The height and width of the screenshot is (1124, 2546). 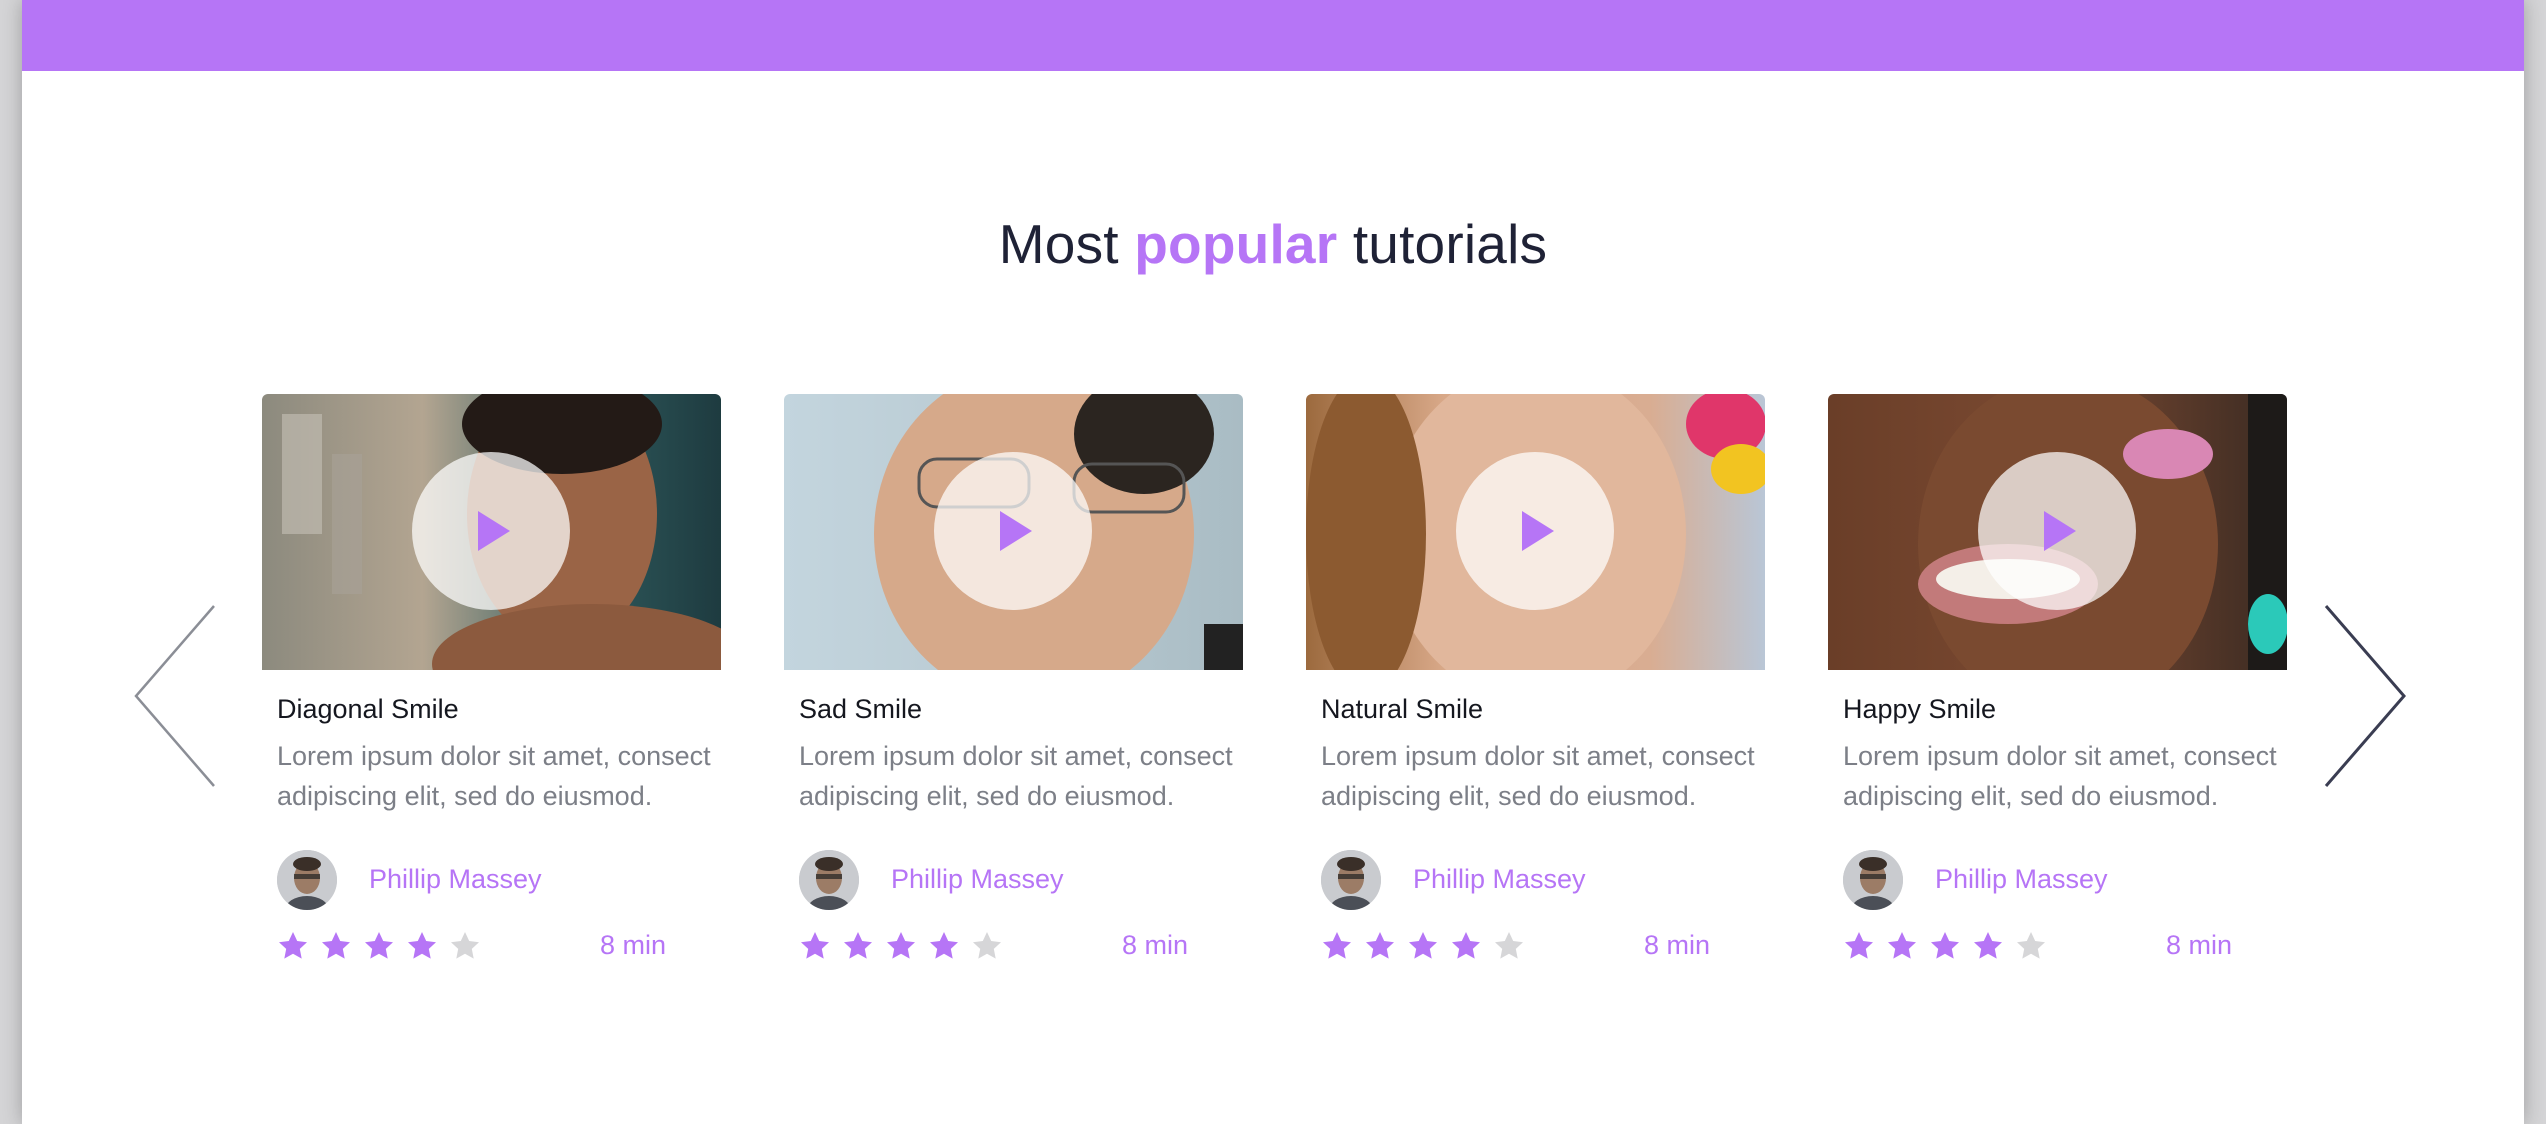 I want to click on section-heading: Most popular tutorials, so click(x=1273, y=244).